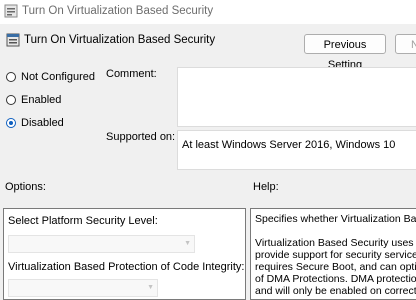  I want to click on supported-on-value: At least Windows Server 2016, Windows 10, so click(289, 145).